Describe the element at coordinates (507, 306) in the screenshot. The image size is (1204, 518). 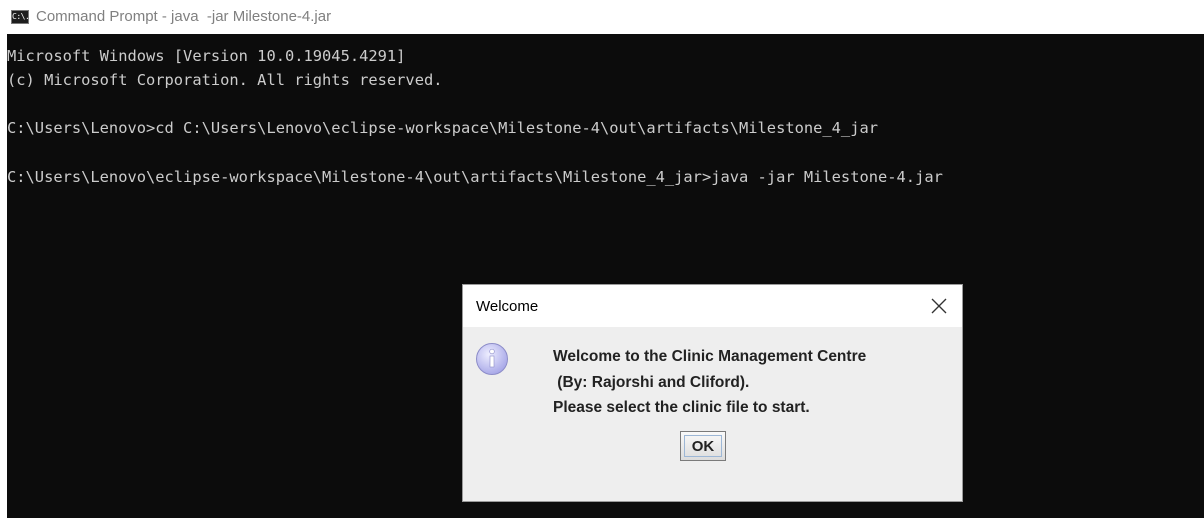
I see `dialog-title: Welcome` at that location.